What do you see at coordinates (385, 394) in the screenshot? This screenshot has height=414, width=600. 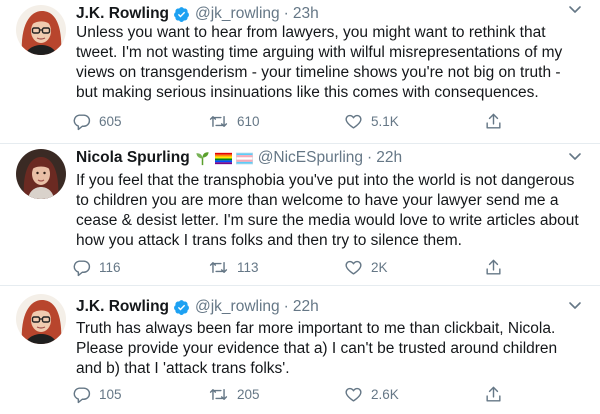 I see `like-count: 2.6K` at bounding box center [385, 394].